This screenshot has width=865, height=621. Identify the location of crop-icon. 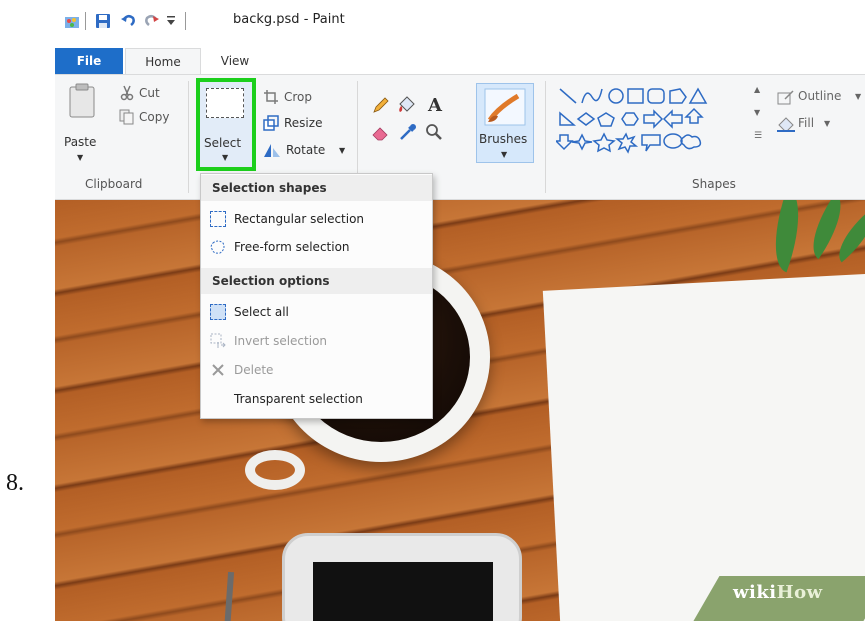
(271, 97).